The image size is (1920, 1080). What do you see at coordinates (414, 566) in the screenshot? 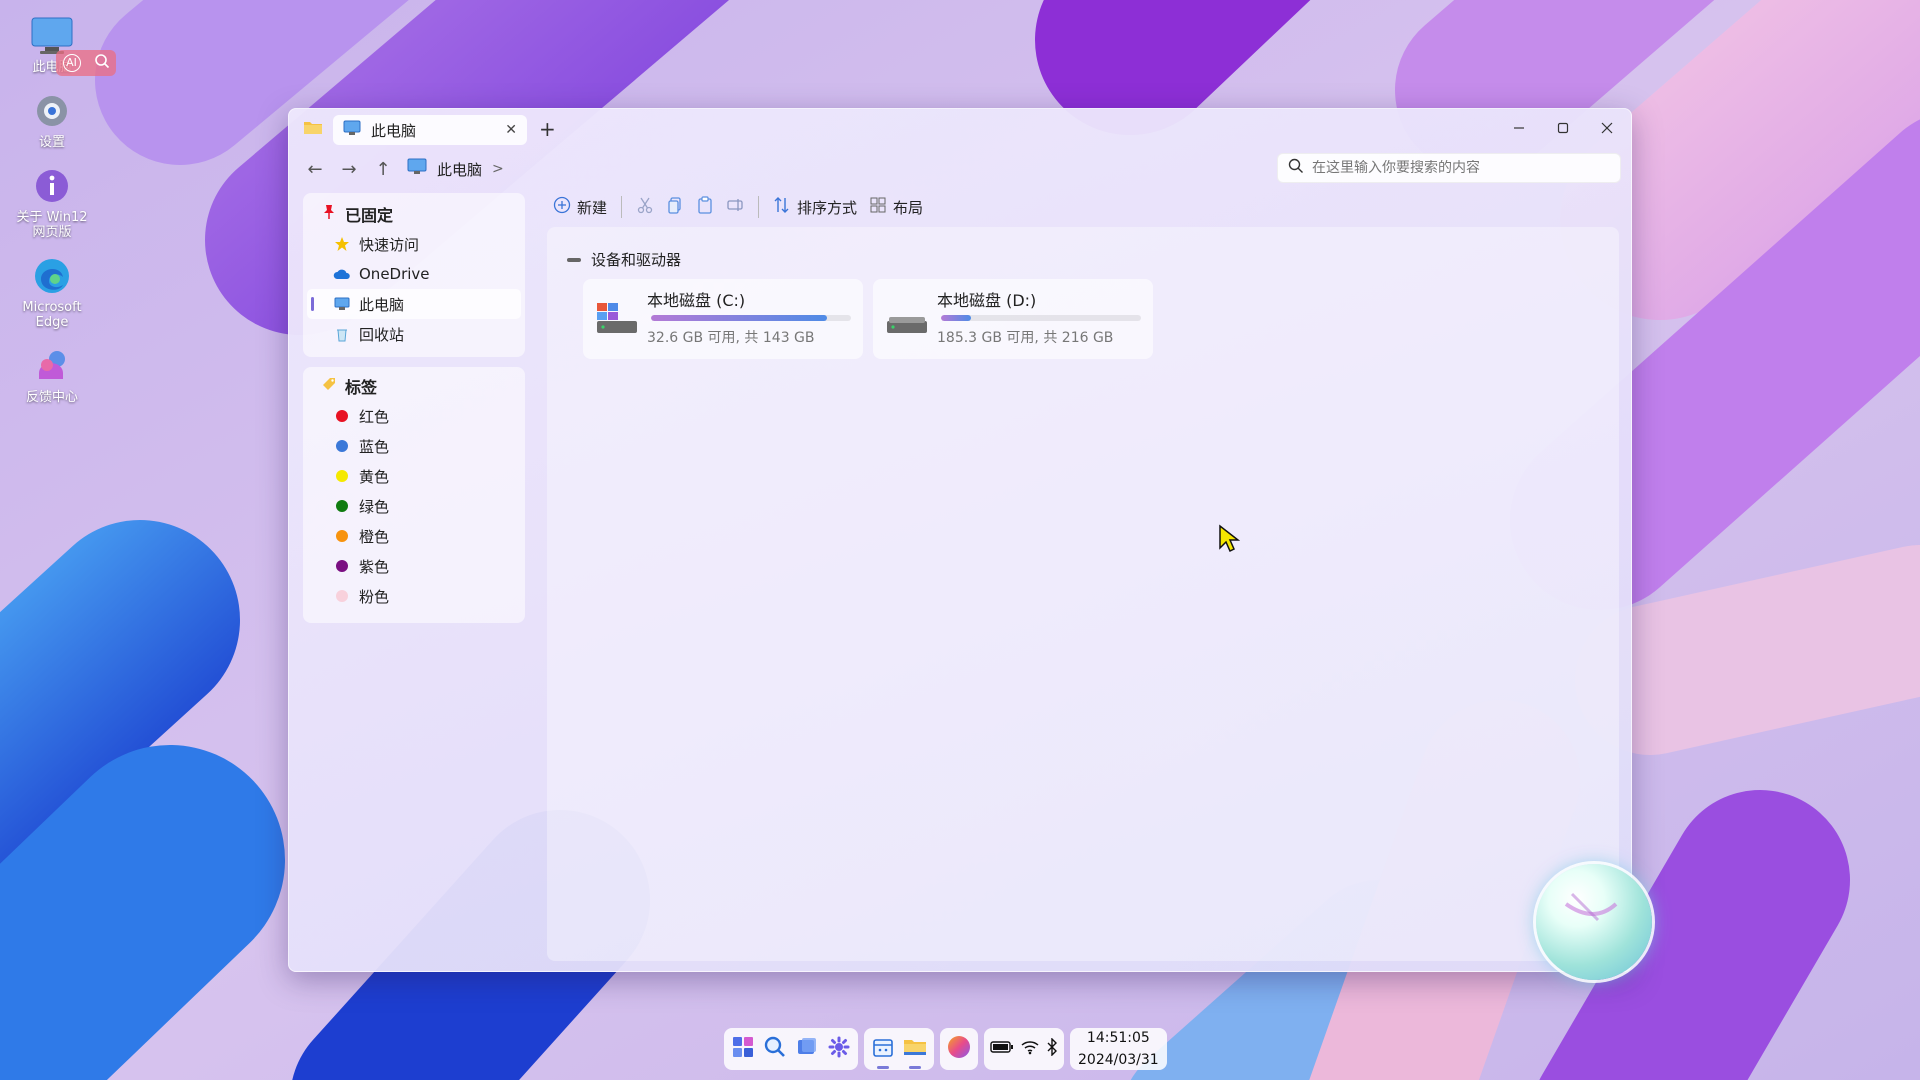
I see `tag-item-purple: 紫色` at bounding box center [414, 566].